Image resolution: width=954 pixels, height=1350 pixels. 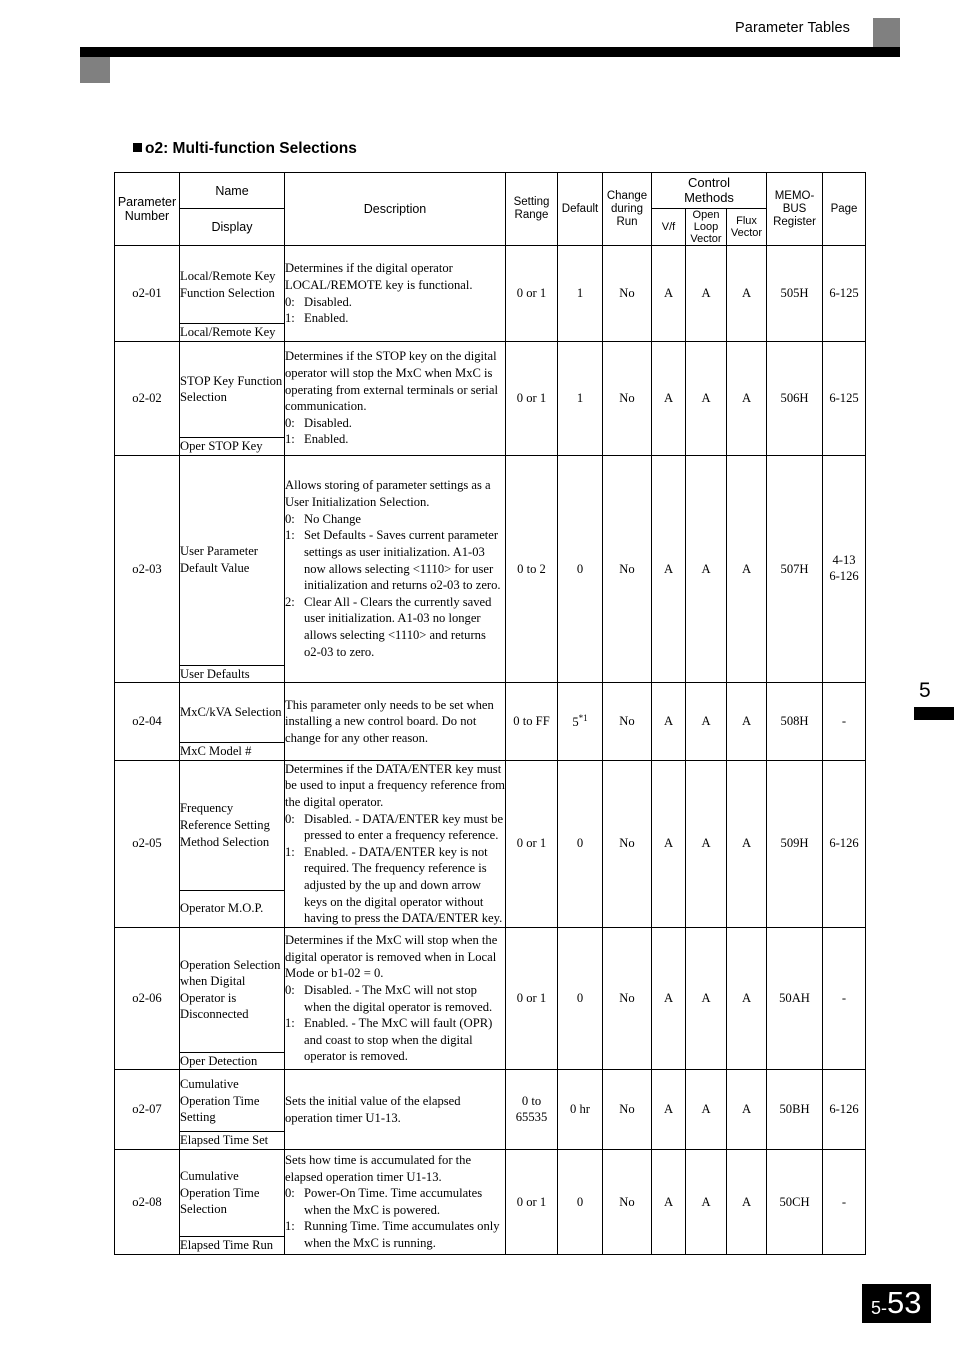 What do you see at coordinates (844, 569) in the screenshot?
I see `cell-page: 4-13 6-126` at bounding box center [844, 569].